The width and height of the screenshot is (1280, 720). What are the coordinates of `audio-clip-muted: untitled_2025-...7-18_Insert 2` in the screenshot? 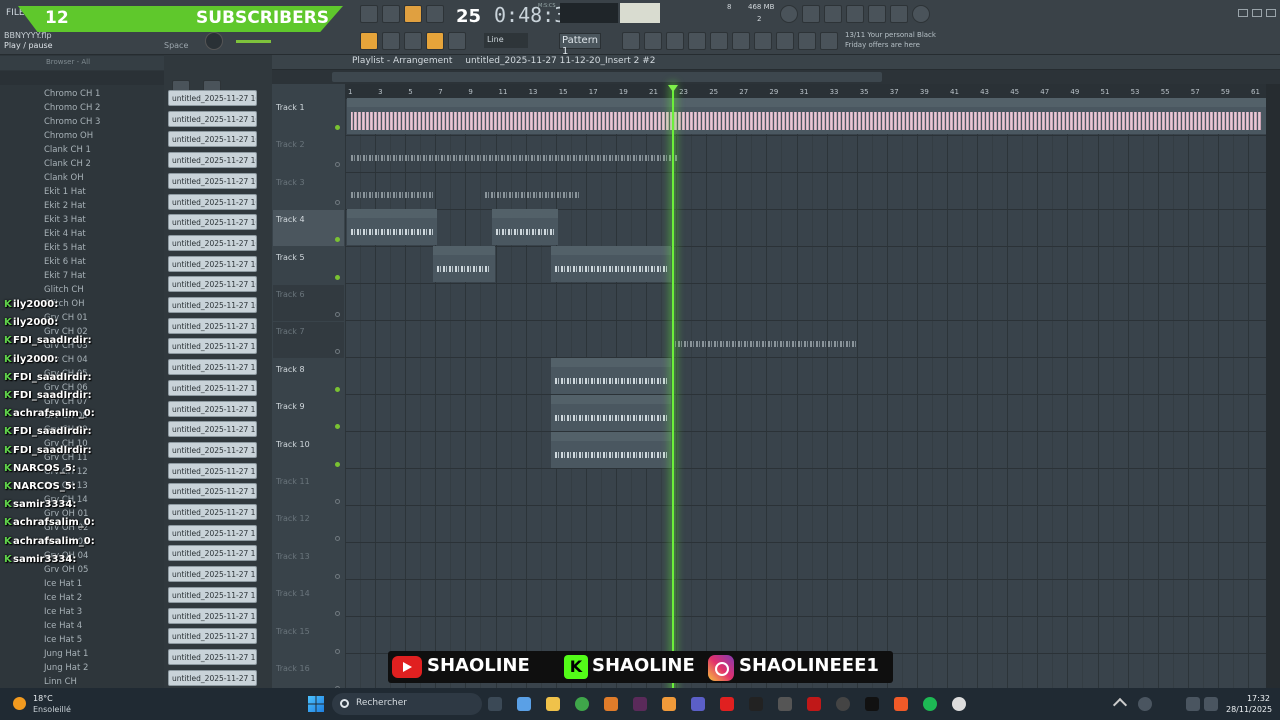 It's located at (532, 190).